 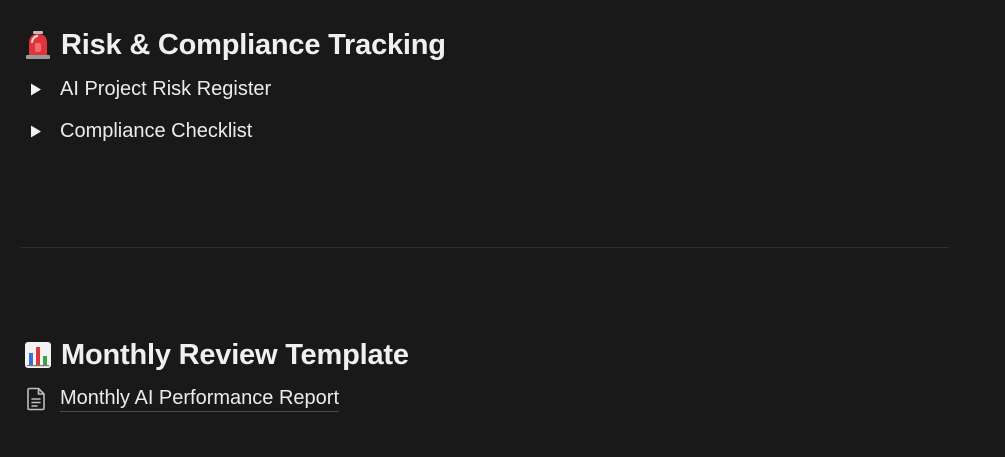 I want to click on monthly-review-title: Monthly Review Template, so click(x=235, y=354).